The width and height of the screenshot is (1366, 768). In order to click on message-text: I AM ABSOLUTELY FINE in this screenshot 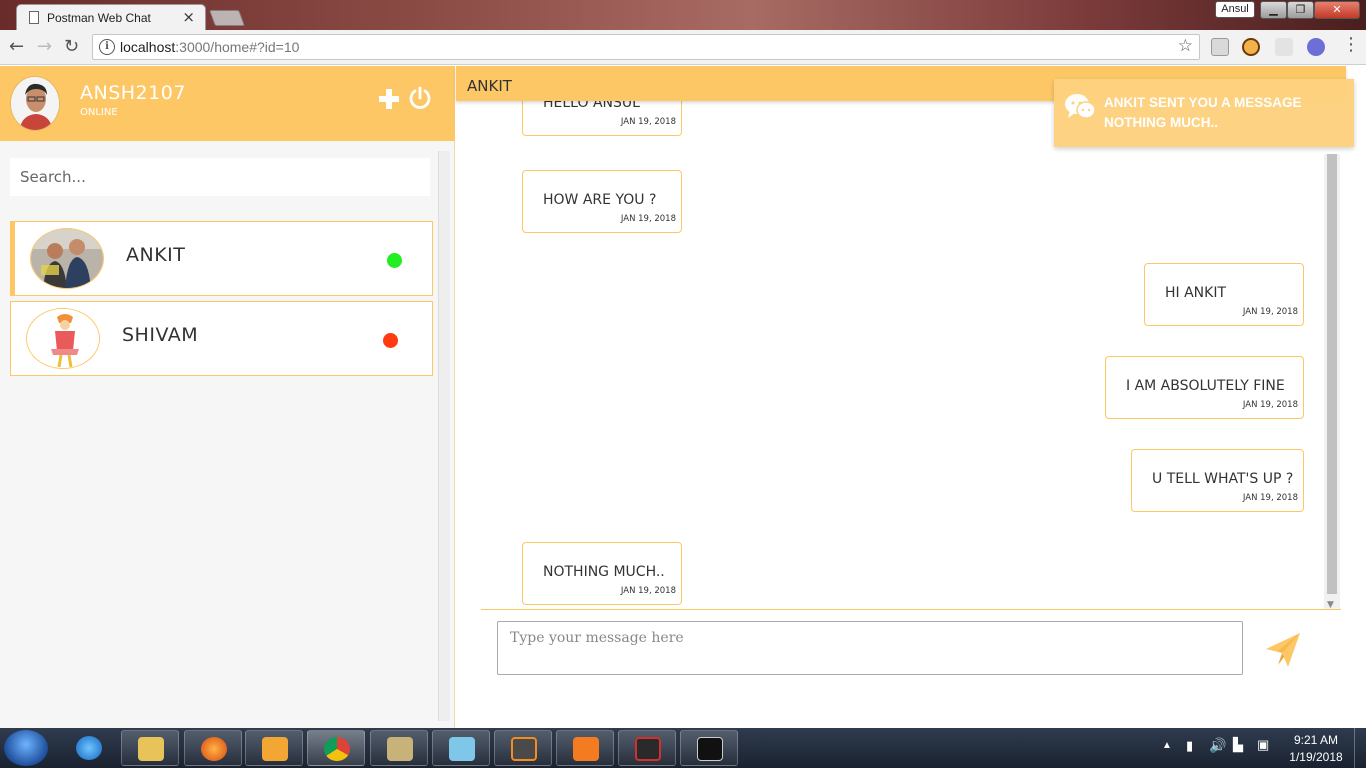, I will do `click(1205, 386)`.